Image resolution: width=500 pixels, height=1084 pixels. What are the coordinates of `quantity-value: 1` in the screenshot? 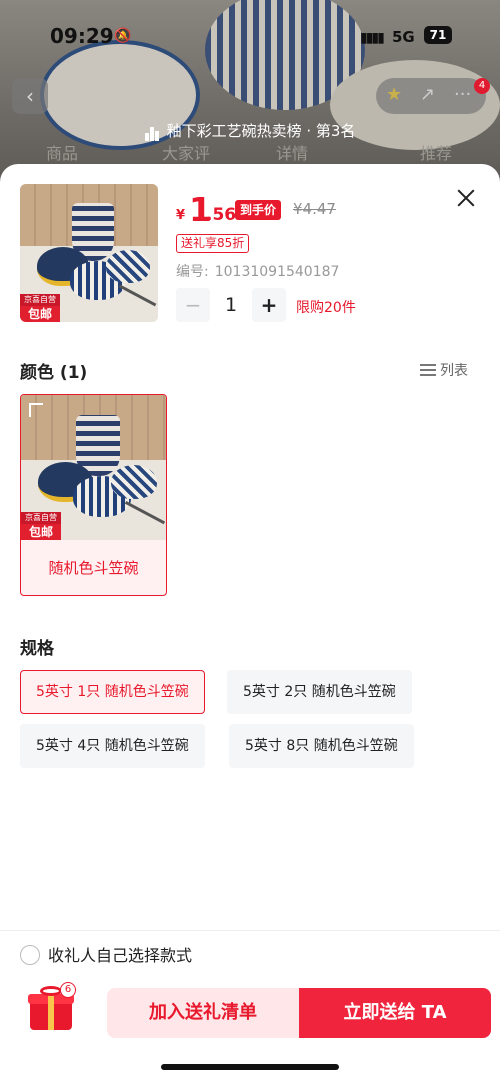 It's located at (231, 305).